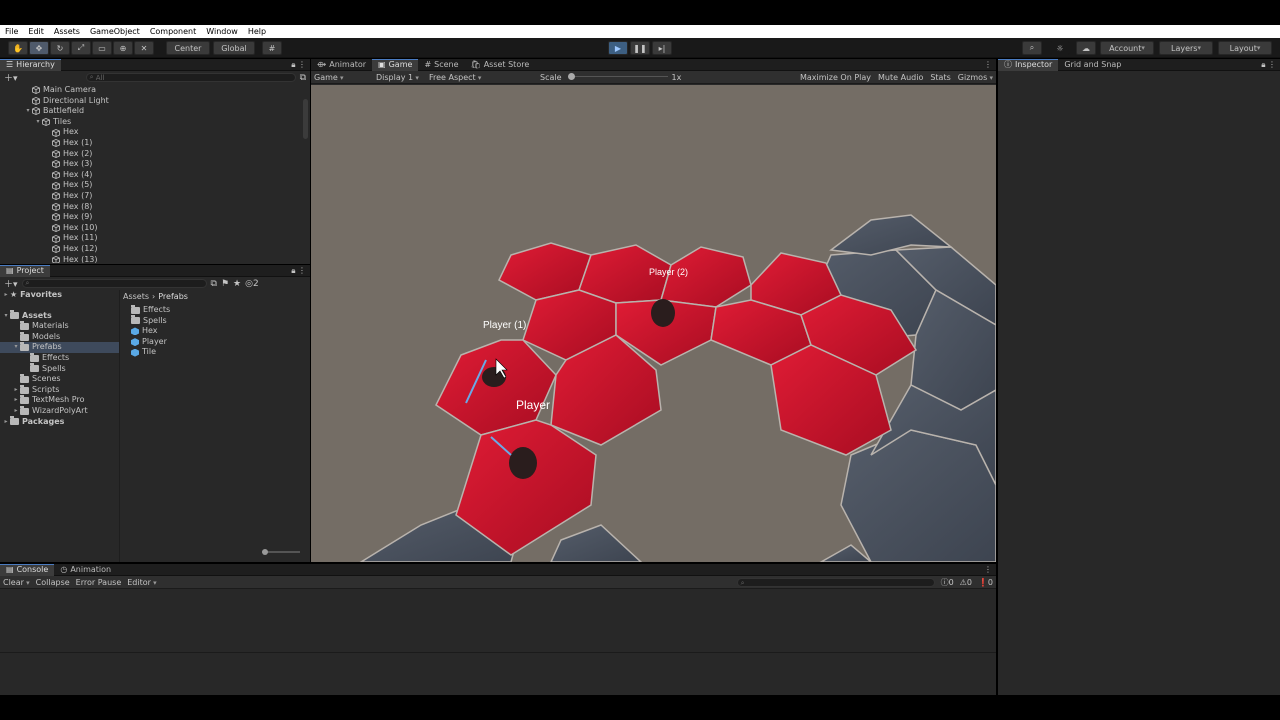 The width and height of the screenshot is (1280, 720). I want to click on save-search-icon: ★, so click(237, 284).